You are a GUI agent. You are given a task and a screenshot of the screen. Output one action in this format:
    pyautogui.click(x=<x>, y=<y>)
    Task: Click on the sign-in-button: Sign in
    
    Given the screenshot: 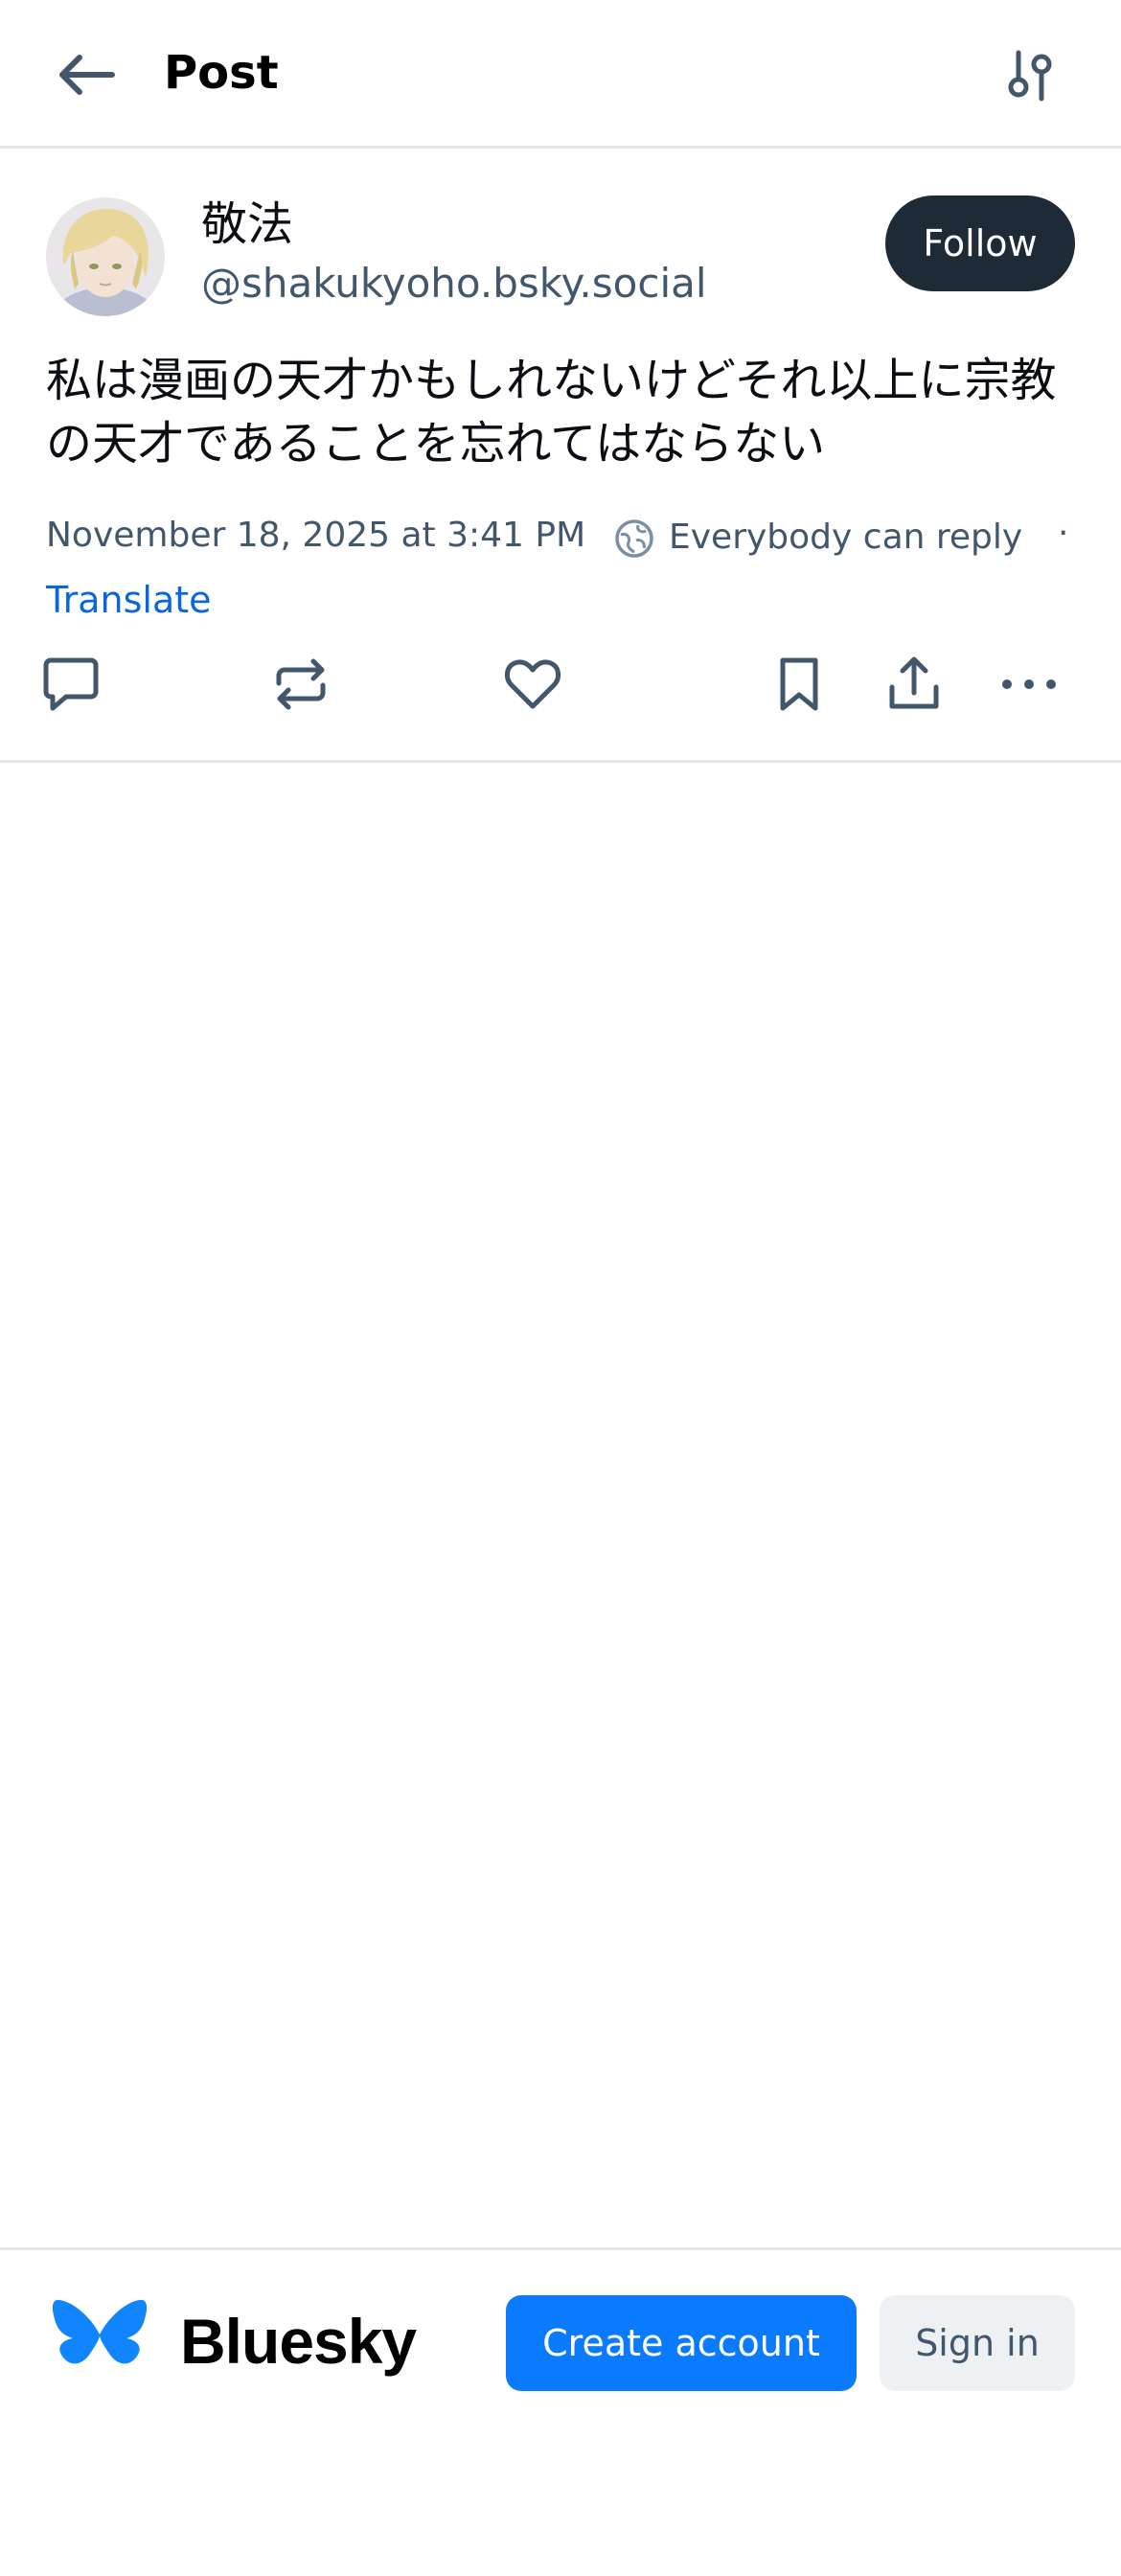 What is the action you would take?
    pyautogui.click(x=977, y=2343)
    